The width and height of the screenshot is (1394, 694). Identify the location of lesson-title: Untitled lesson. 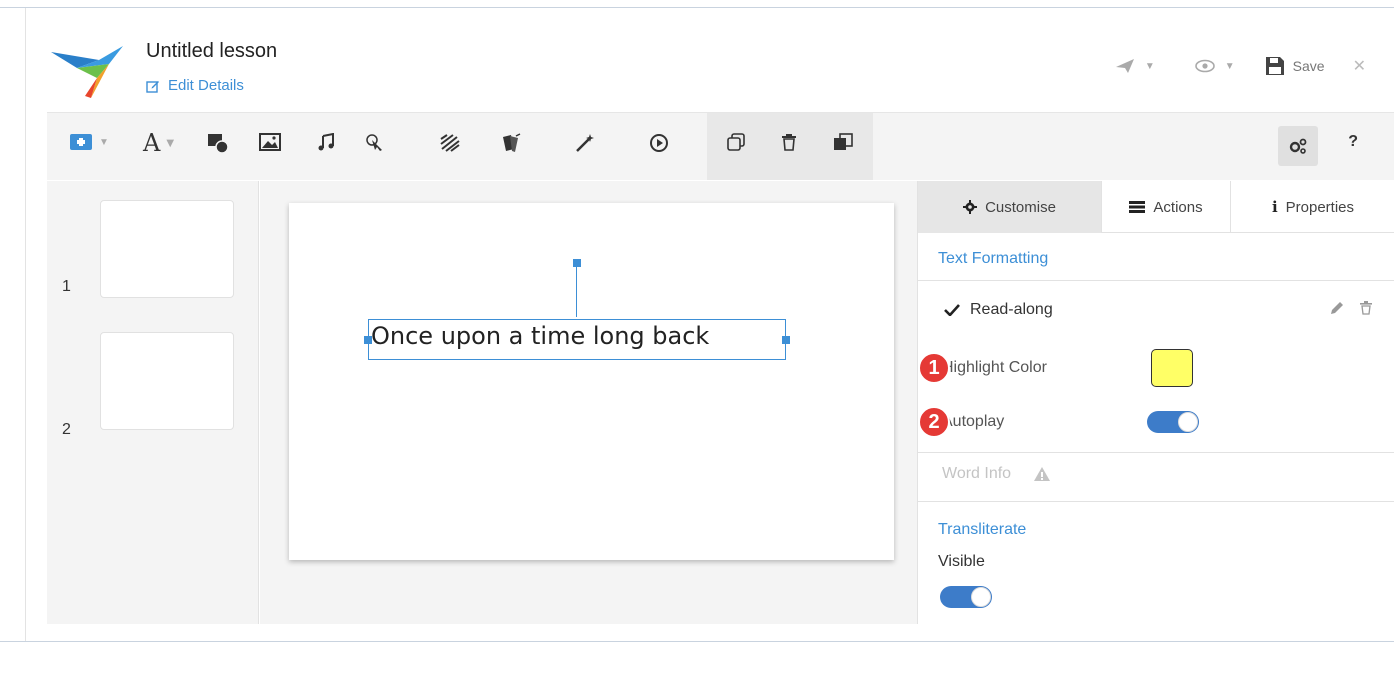
(212, 51).